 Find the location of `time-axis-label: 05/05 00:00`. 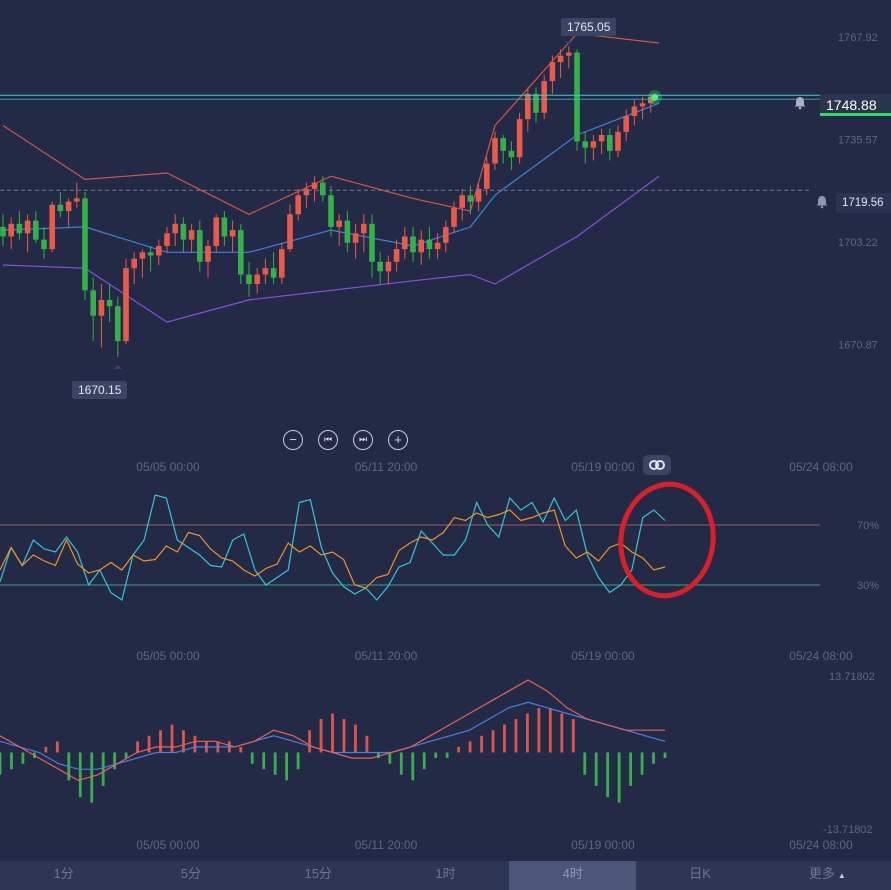

time-axis-label: 05/05 00:00 is located at coordinates (168, 845).